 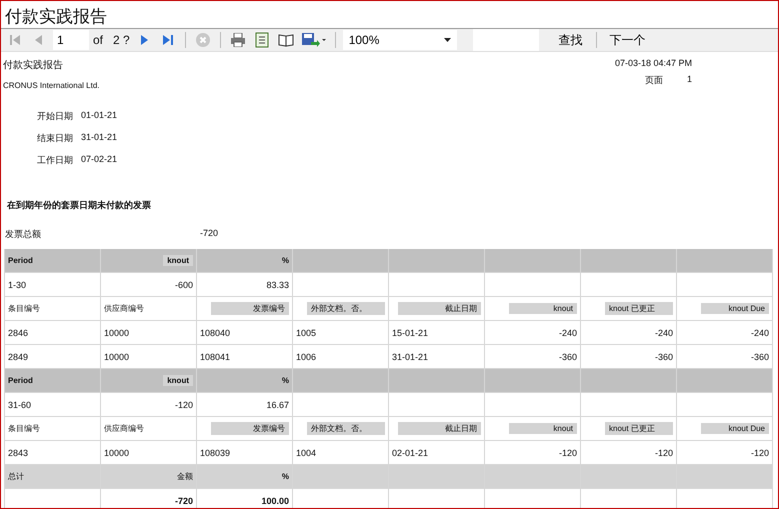 What do you see at coordinates (202, 40) in the screenshot?
I see `stop-icon` at bounding box center [202, 40].